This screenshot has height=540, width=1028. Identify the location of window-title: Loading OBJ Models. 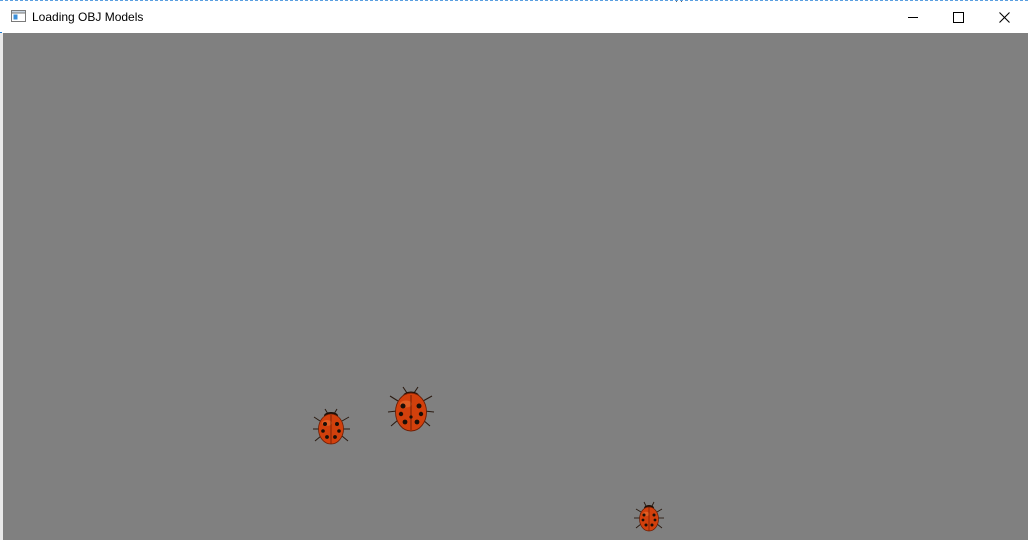
(88, 17).